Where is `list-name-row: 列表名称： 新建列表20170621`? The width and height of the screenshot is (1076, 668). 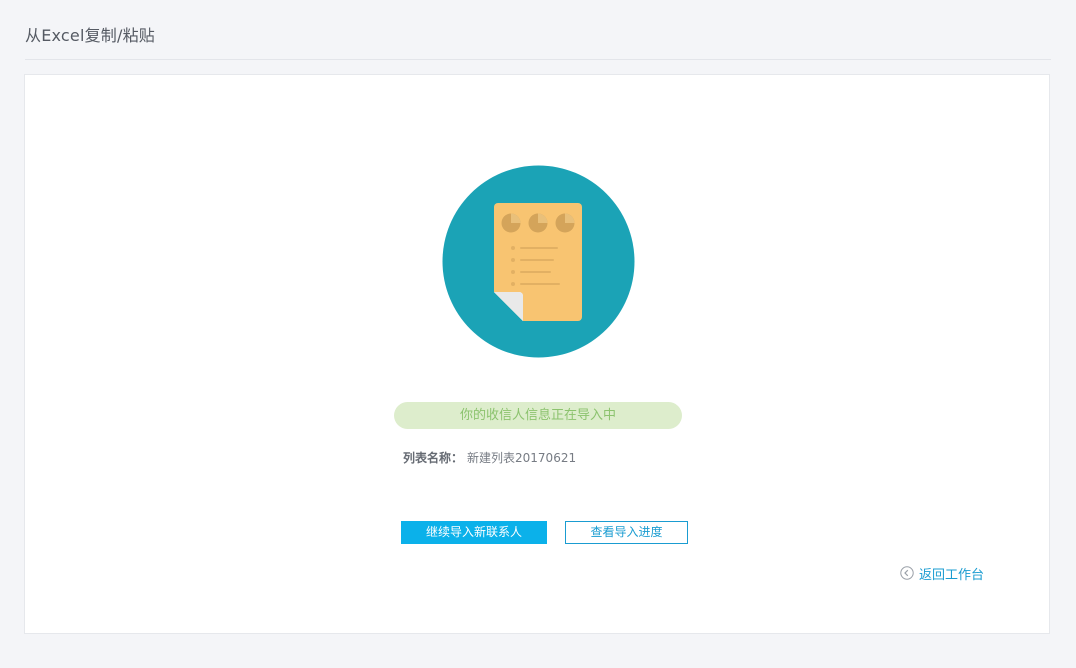 list-name-row: 列表名称： 新建列表20170621 is located at coordinates (489, 457).